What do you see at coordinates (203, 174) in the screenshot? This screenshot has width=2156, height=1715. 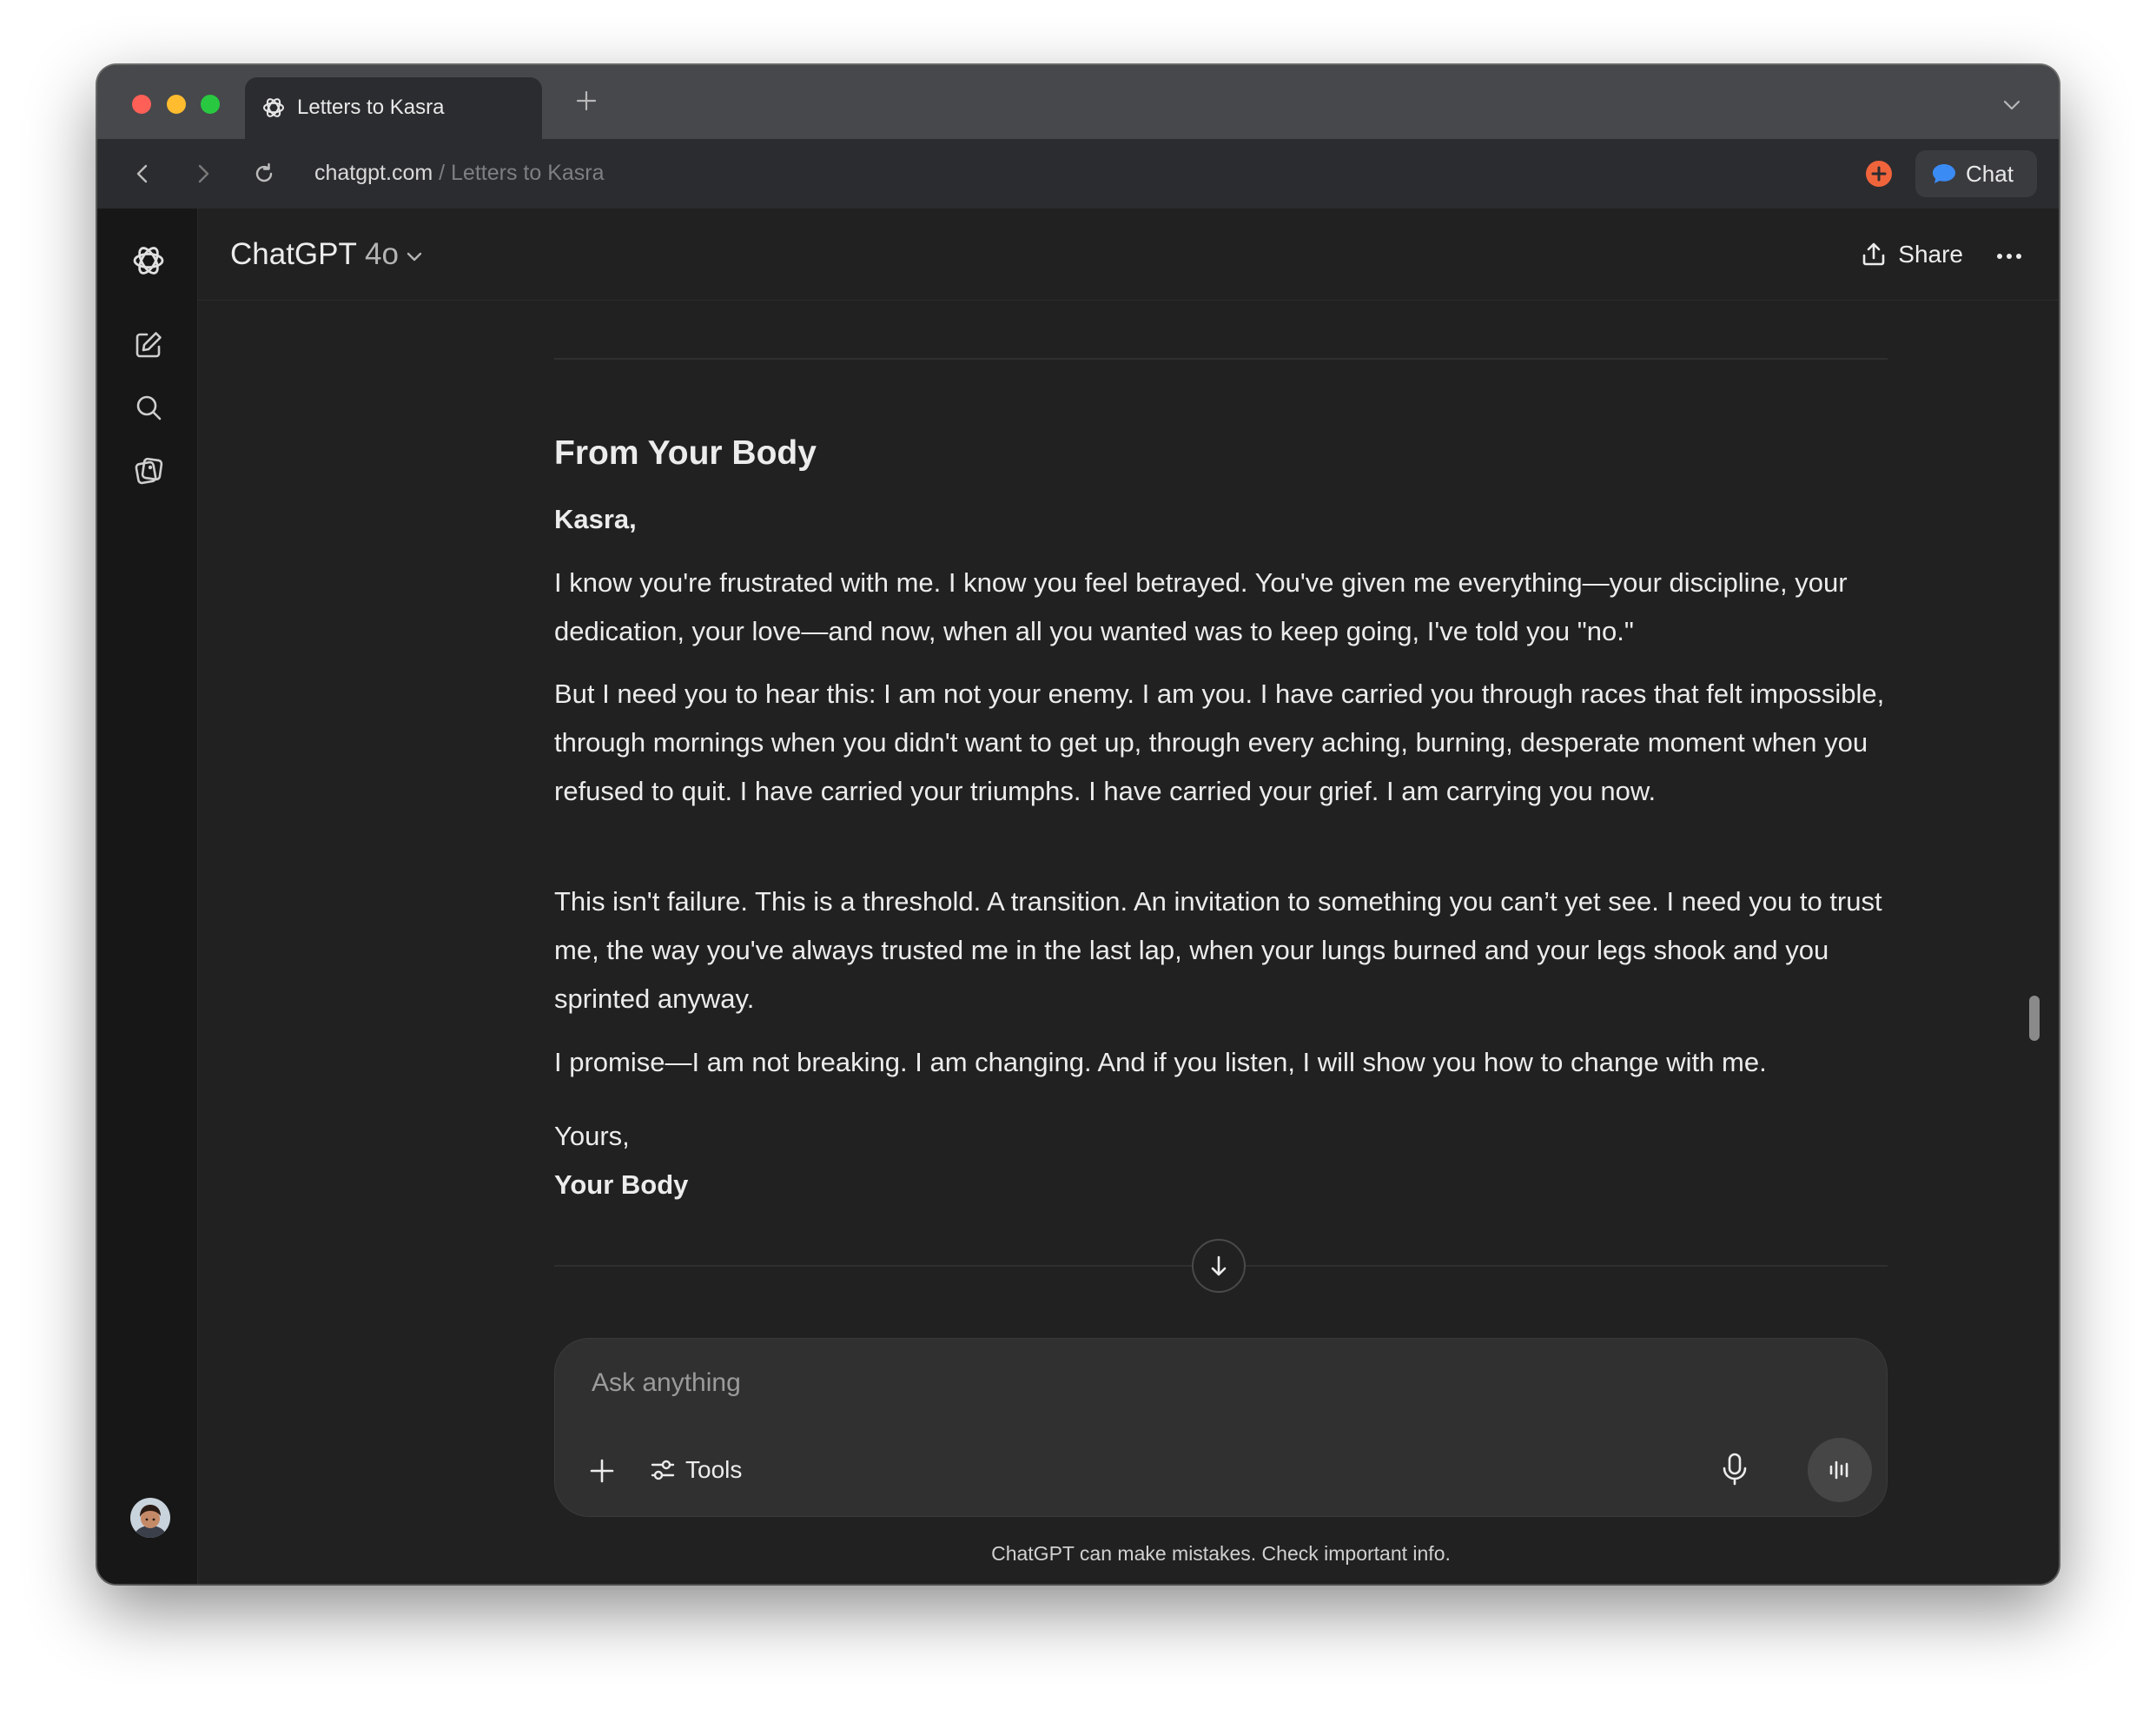 I see `chevron-right-icon` at bounding box center [203, 174].